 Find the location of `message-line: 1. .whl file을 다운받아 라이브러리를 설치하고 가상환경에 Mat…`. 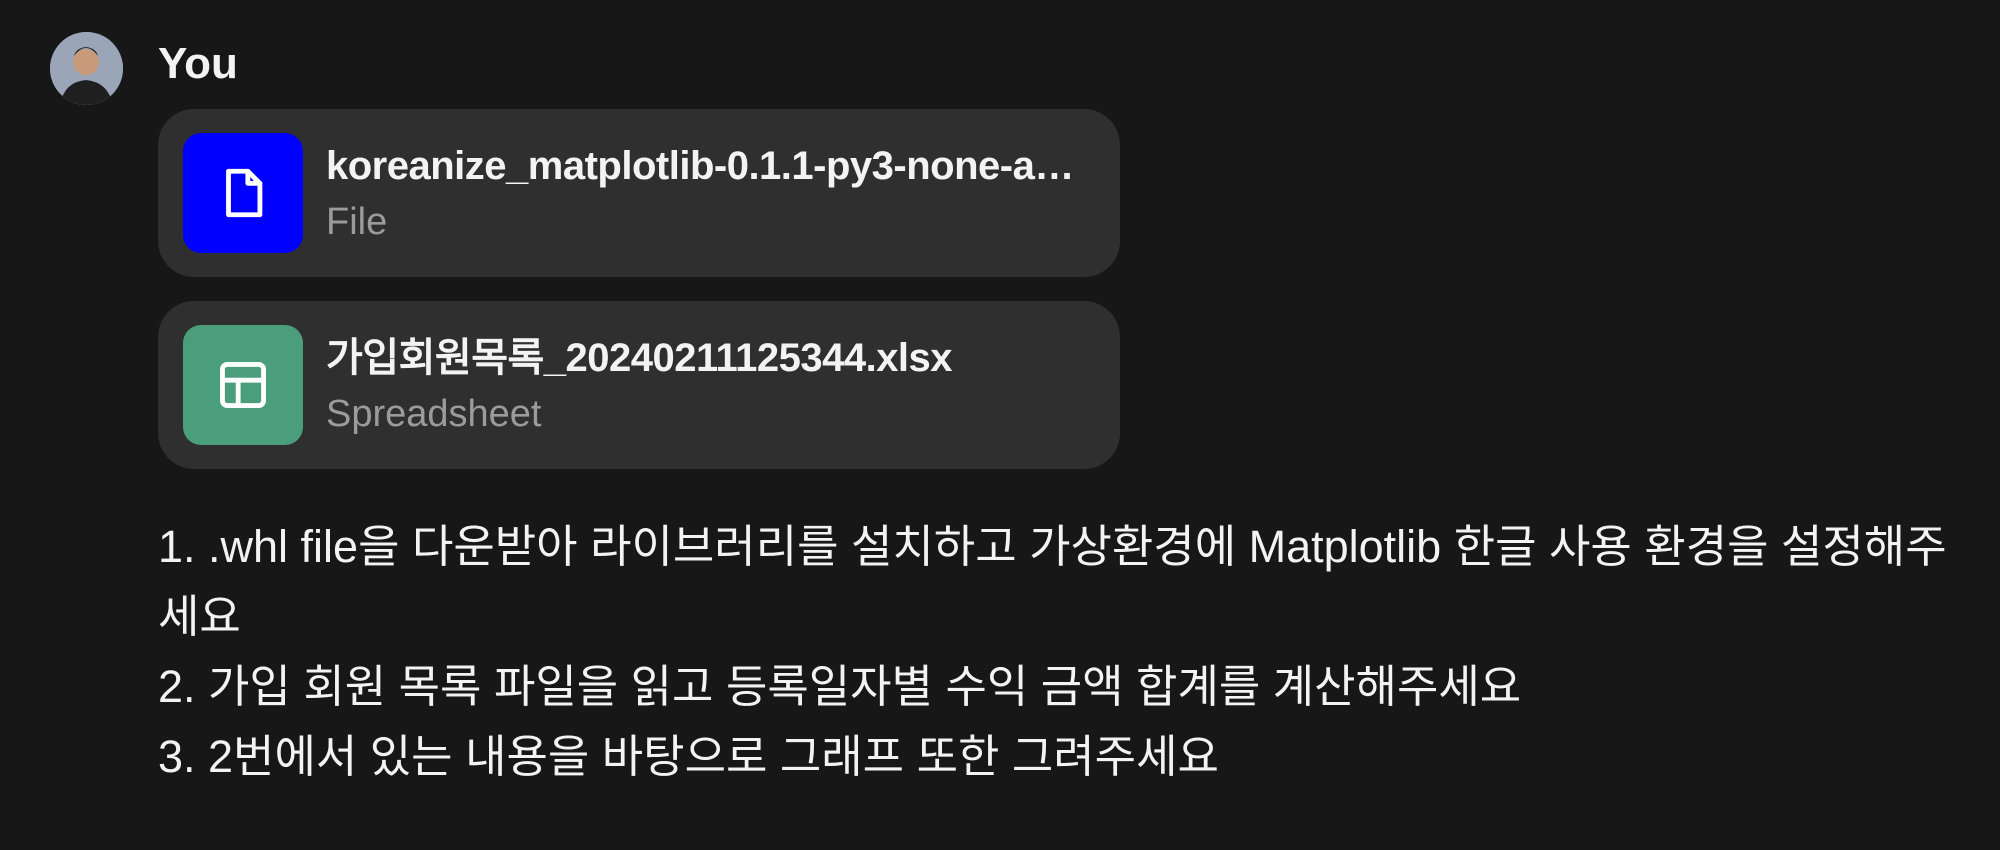

message-line: 1. .whl file을 다운받아 라이브러리를 설치하고 가상환경에 Mat… is located at coordinates (1052, 581).